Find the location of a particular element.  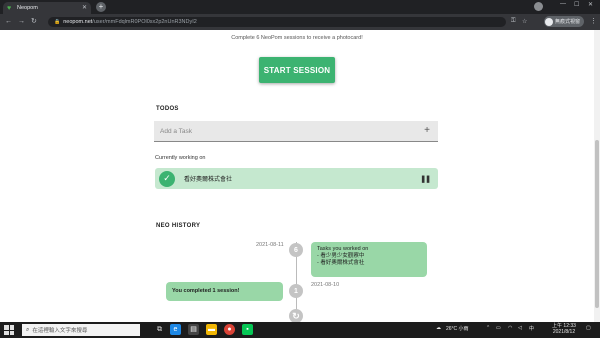

history-node: 6 is located at coordinates (296, 250).